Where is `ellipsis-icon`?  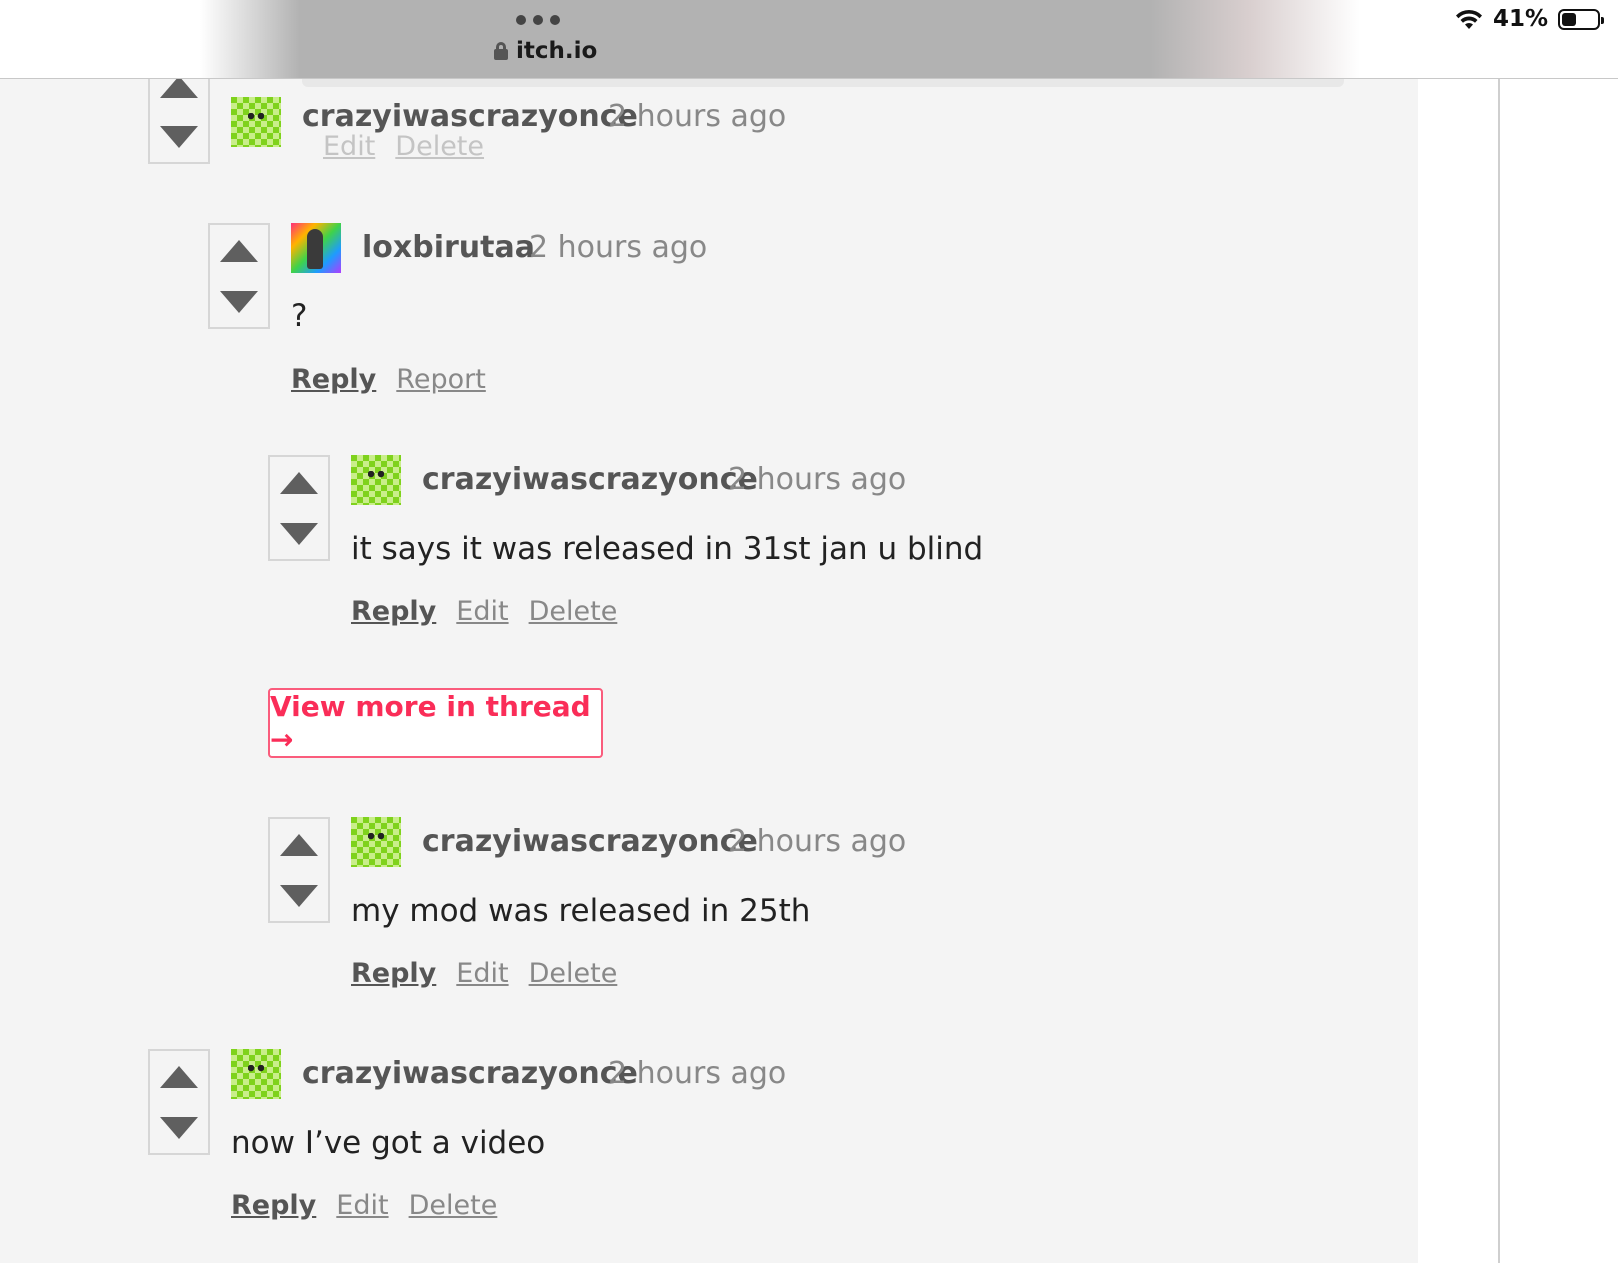 ellipsis-icon is located at coordinates (538, 20).